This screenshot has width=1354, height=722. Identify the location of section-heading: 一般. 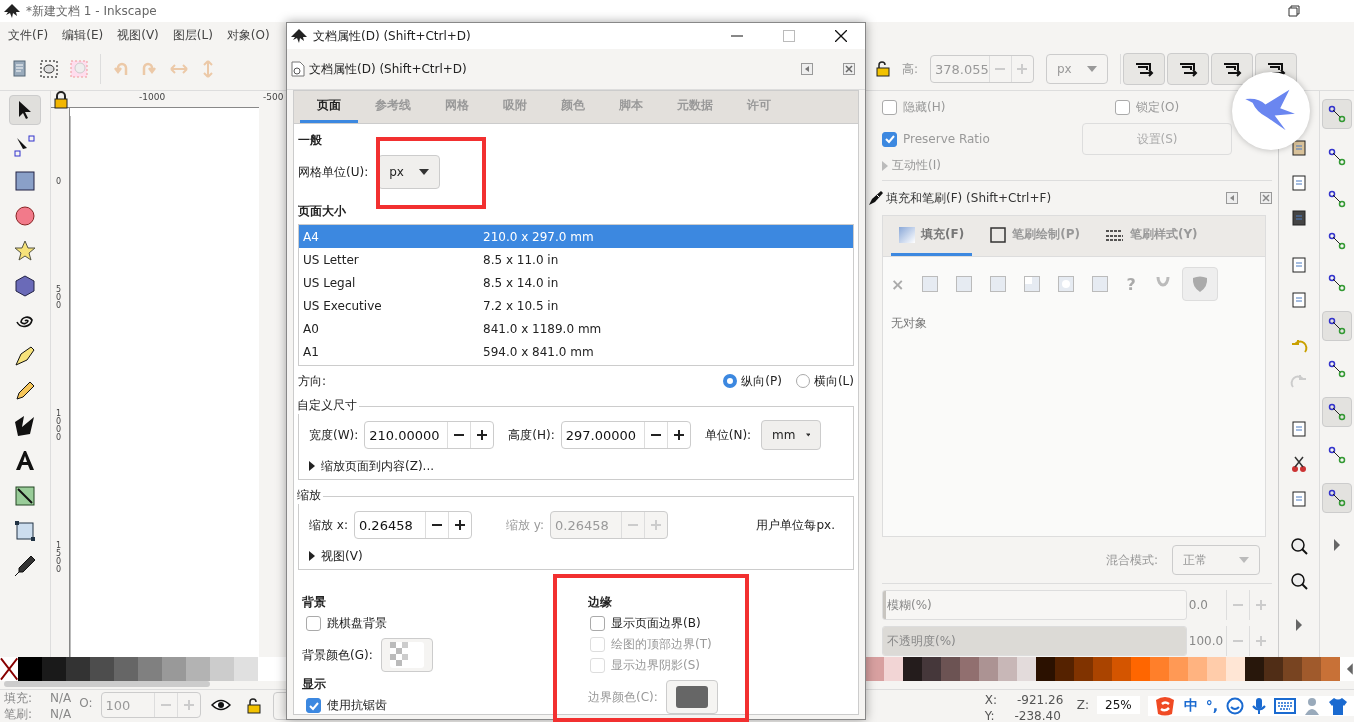
(310, 140).